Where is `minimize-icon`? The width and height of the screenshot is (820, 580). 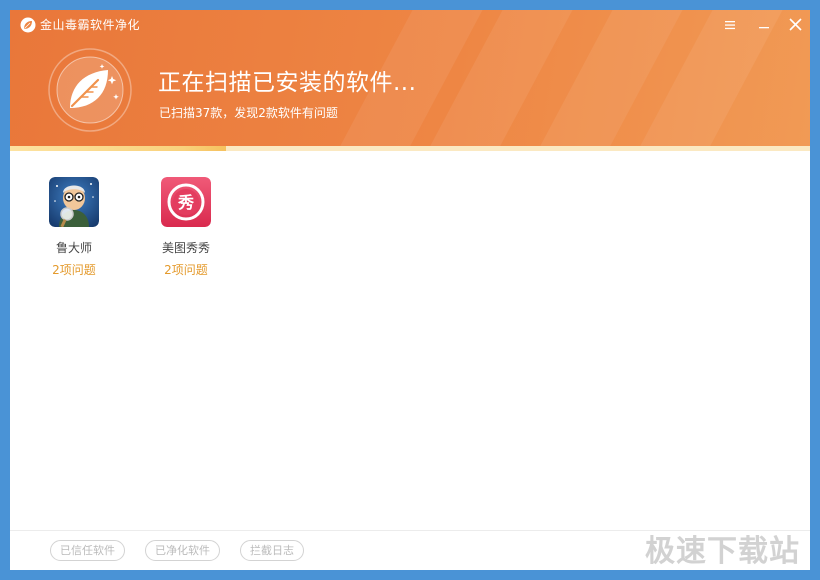 minimize-icon is located at coordinates (764, 25).